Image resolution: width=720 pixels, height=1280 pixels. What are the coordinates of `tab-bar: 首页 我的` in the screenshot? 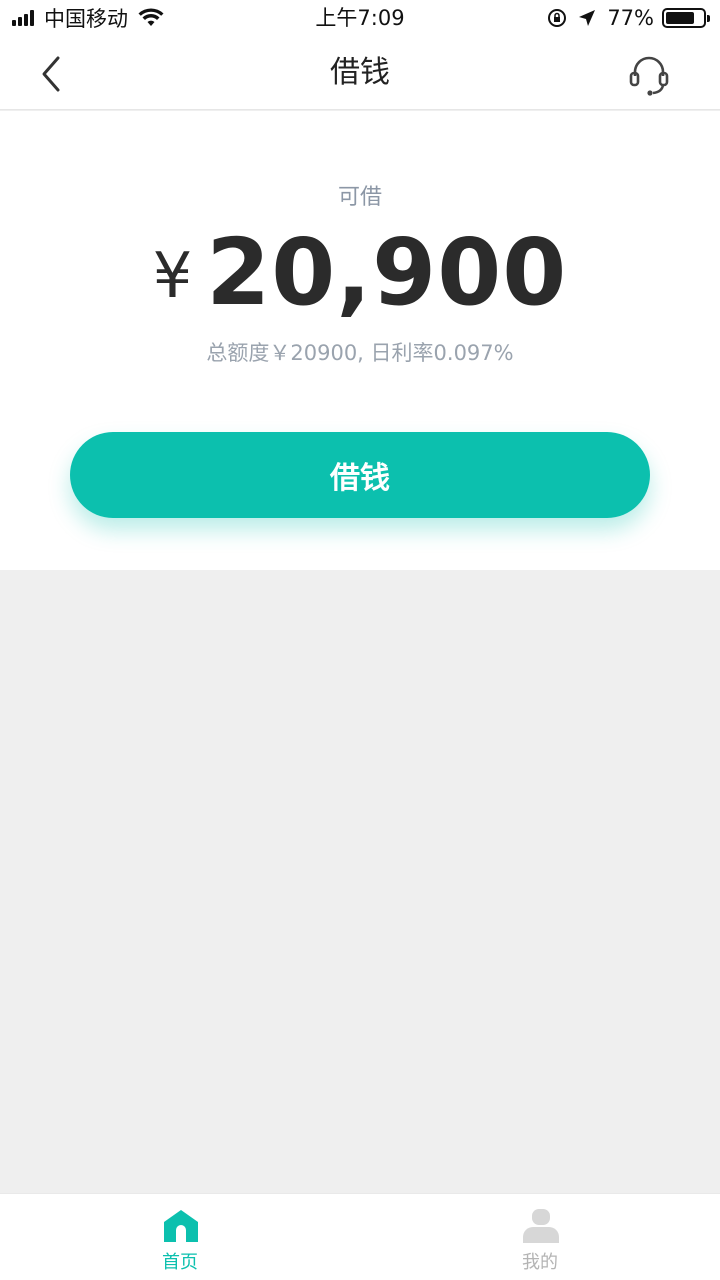 It's located at (360, 1236).